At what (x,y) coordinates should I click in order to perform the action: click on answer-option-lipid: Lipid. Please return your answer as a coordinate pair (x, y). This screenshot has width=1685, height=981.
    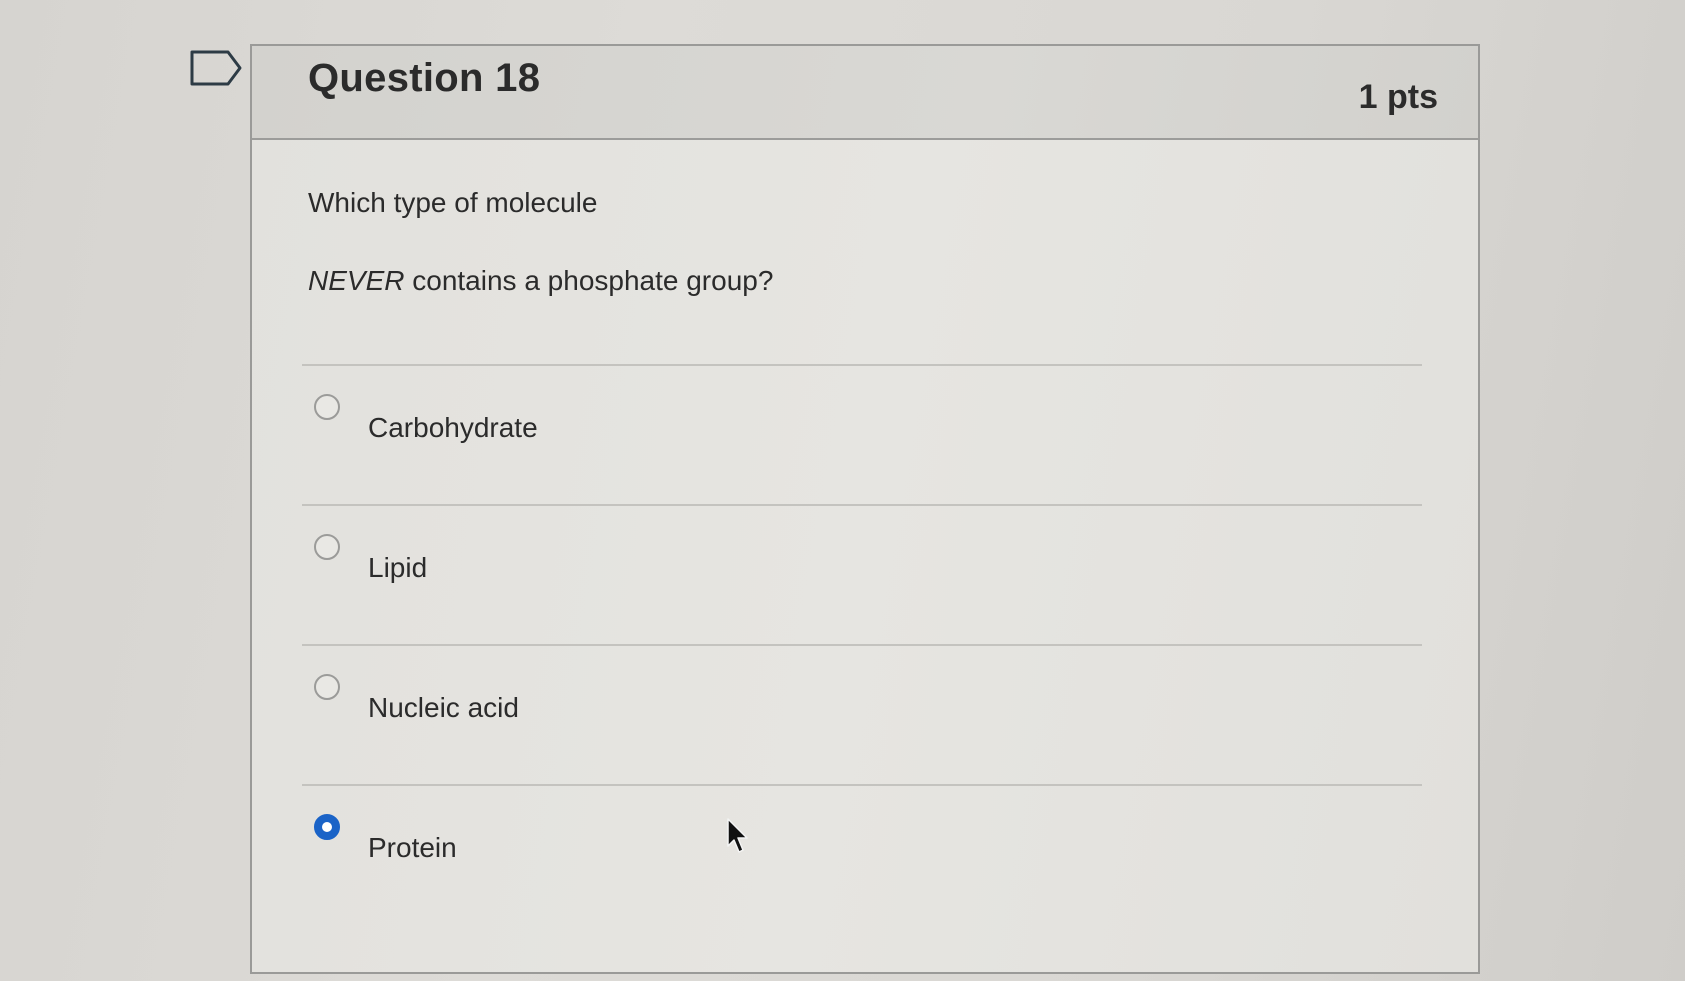
    Looking at the image, I should click on (862, 574).